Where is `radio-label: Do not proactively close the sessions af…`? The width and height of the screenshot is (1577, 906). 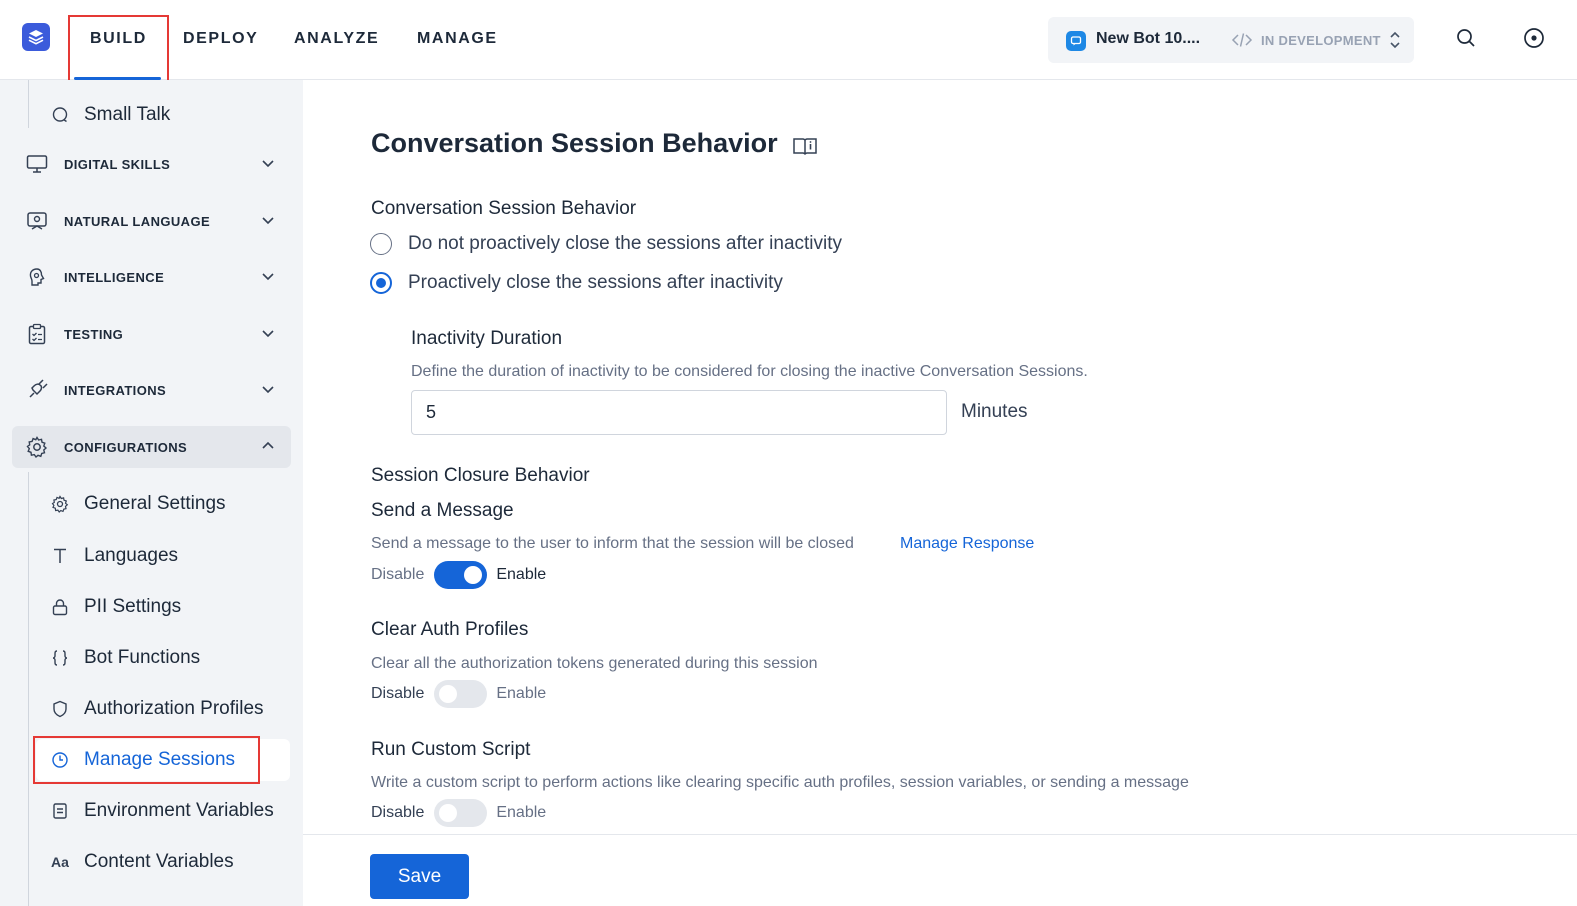
radio-label: Do not proactively close the sessions af… is located at coordinates (625, 243).